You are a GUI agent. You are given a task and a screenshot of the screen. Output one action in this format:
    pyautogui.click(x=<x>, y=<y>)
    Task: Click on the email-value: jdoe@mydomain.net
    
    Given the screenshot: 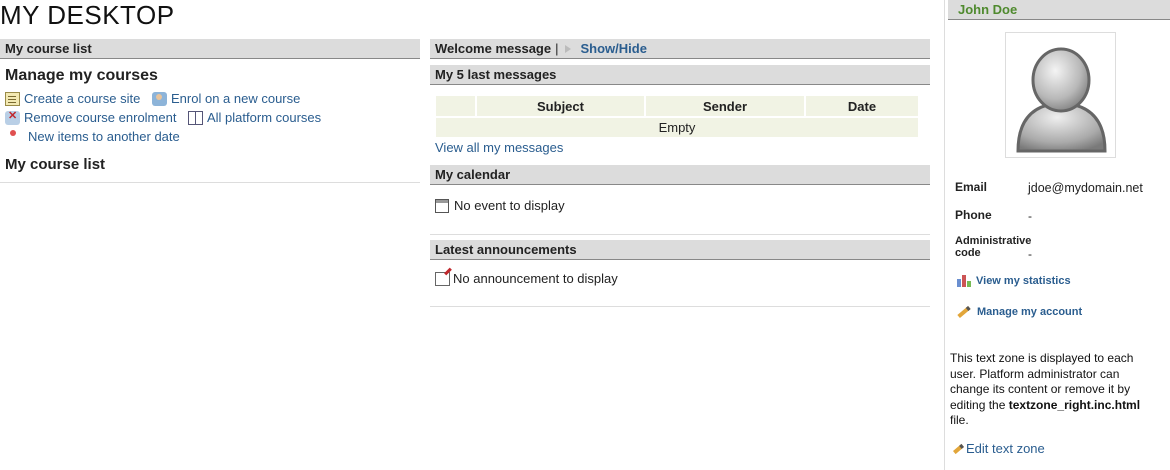 What is the action you would take?
    pyautogui.click(x=1085, y=188)
    